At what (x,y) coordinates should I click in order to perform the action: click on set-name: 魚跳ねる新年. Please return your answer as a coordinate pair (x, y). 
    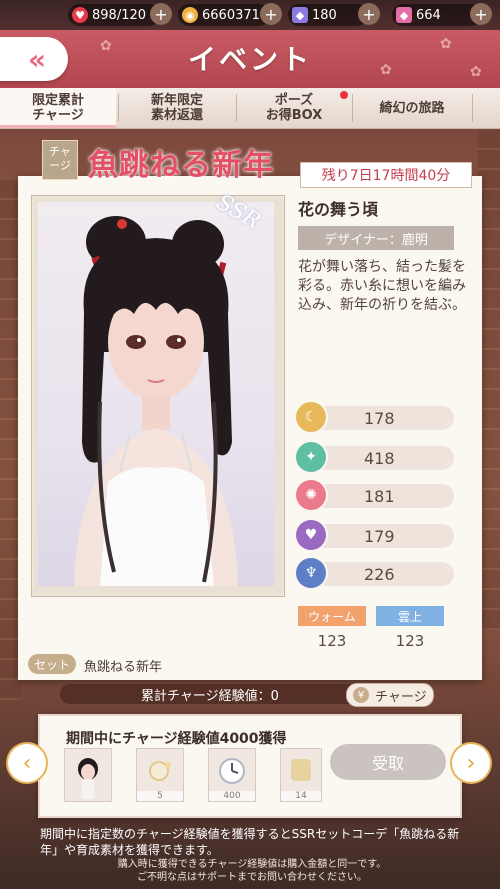
    Looking at the image, I should click on (123, 667).